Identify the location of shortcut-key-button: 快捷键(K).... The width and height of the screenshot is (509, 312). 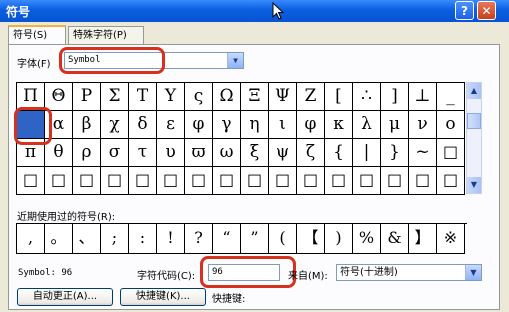
(163, 297).